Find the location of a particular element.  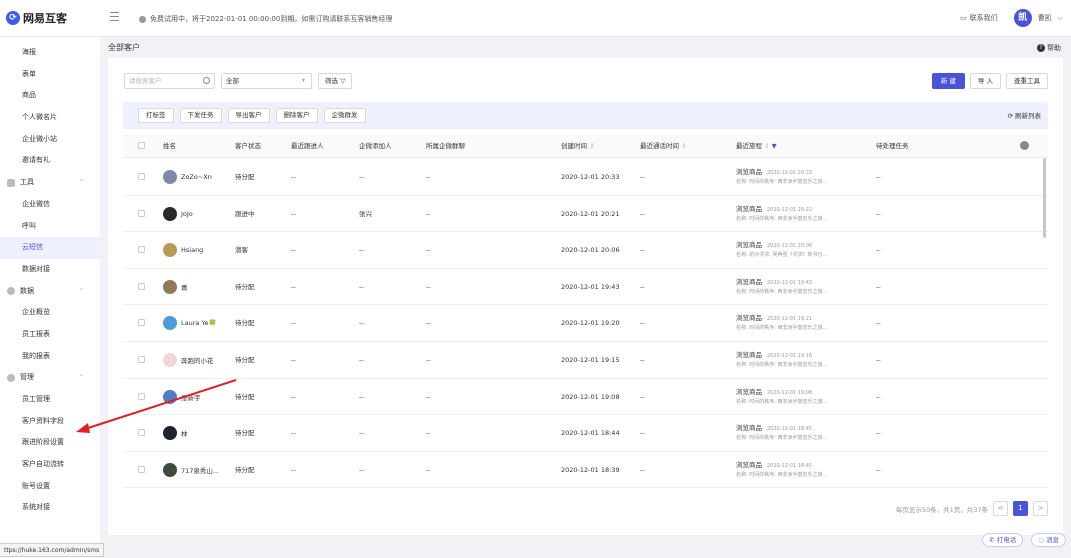

customer-name-cell: 林 is located at coordinates (175, 433).